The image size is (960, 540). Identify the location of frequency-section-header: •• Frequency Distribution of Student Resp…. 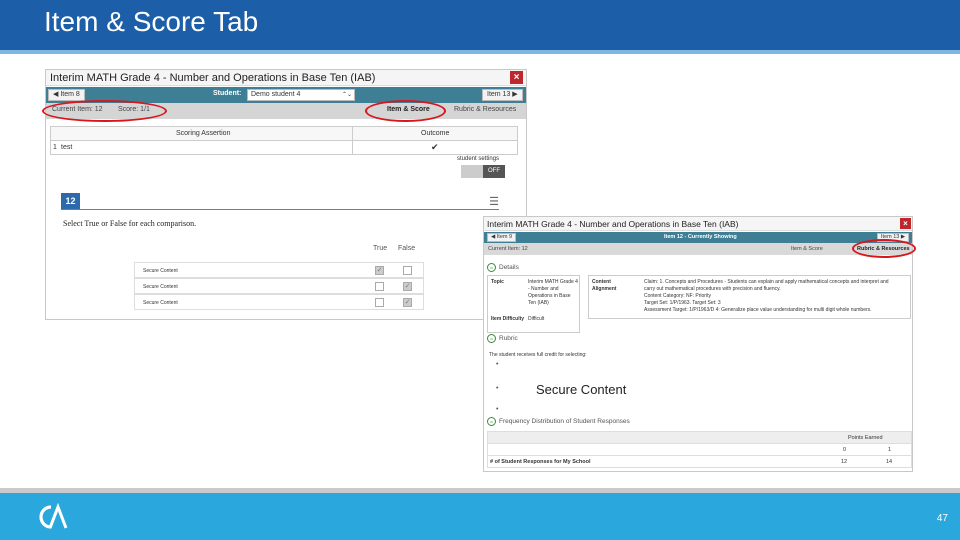
(558, 421).